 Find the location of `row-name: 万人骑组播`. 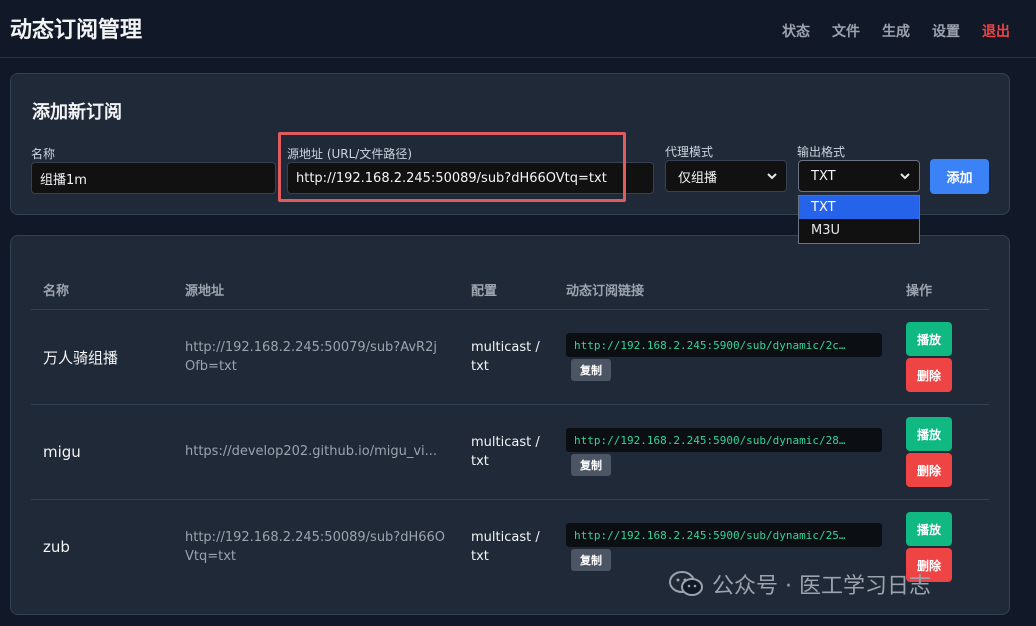

row-name: 万人骑组播 is located at coordinates (81, 358).